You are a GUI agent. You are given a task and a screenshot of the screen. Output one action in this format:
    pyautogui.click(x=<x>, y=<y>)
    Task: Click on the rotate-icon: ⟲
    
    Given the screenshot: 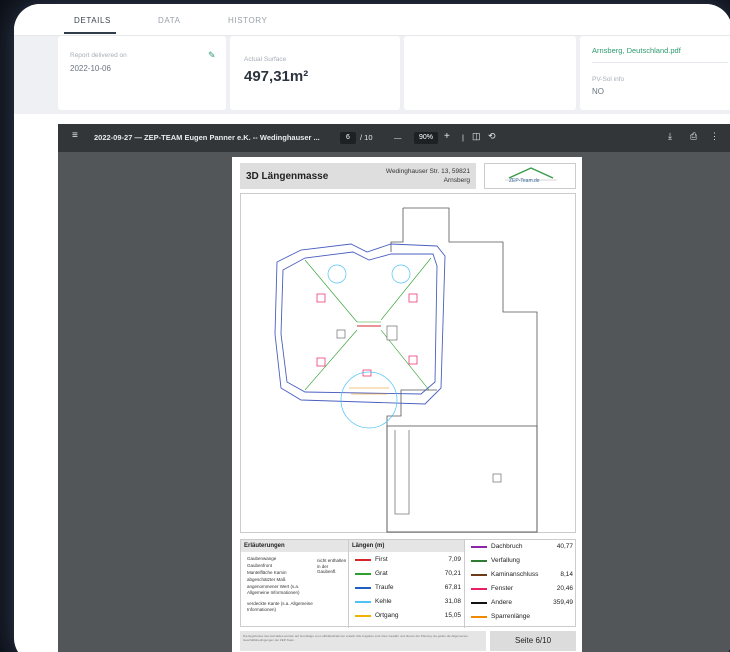 What is the action you would take?
    pyautogui.click(x=492, y=136)
    